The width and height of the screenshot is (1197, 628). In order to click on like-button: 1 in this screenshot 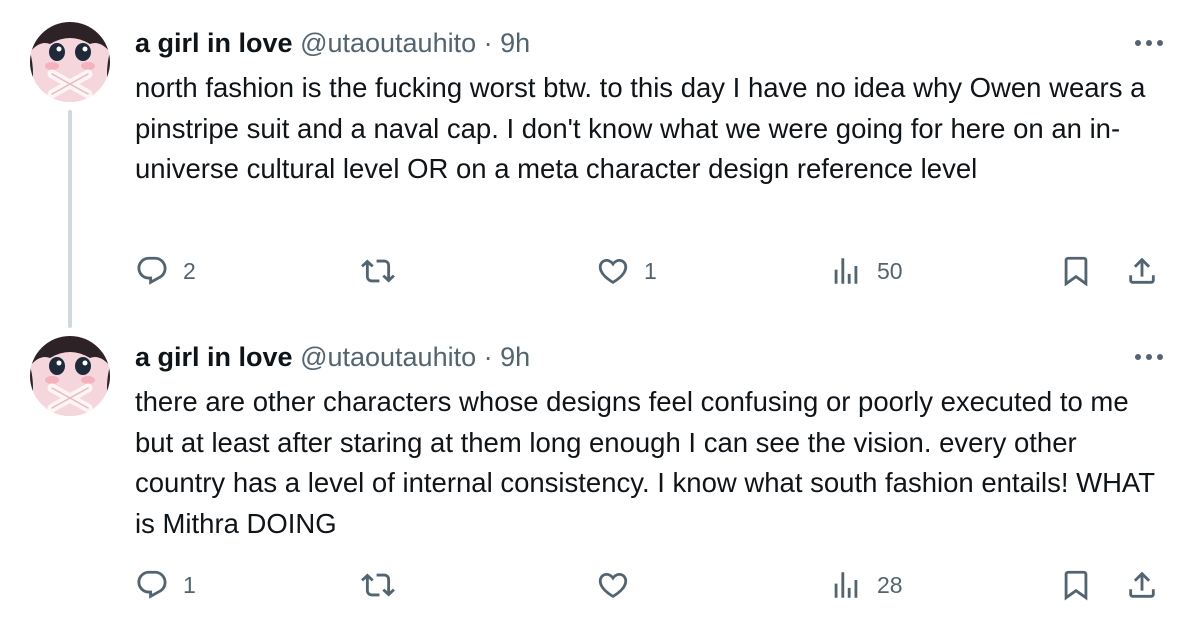, I will do `click(626, 271)`.